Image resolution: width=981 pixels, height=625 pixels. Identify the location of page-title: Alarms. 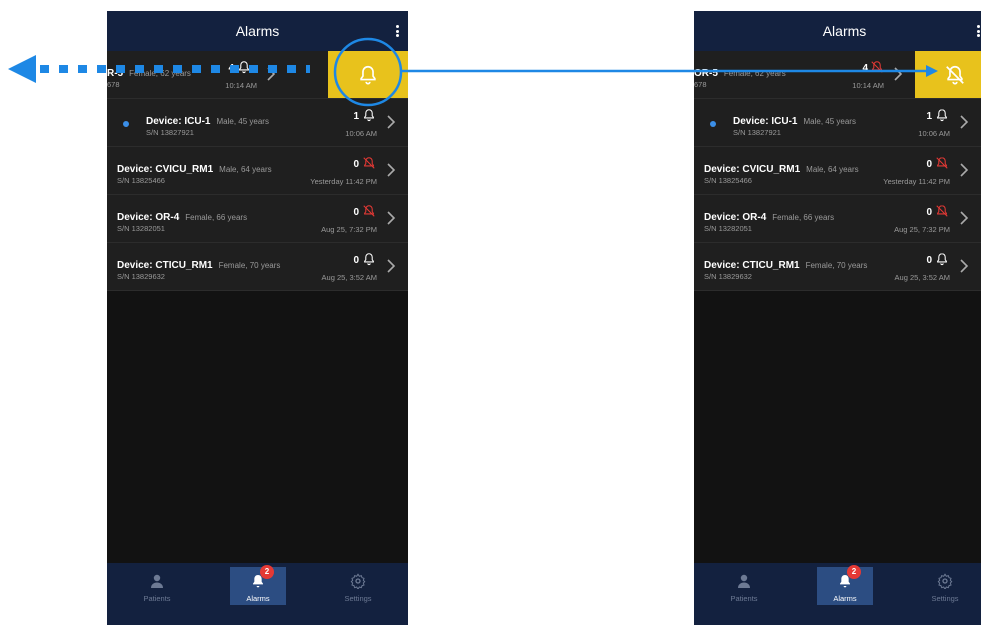
(257, 31).